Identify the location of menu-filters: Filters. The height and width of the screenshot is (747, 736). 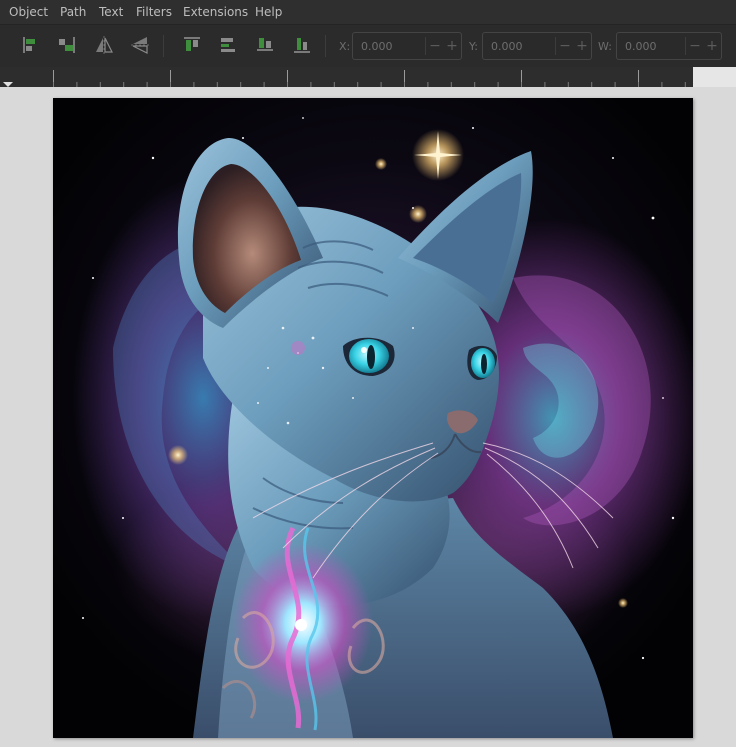
(154, 12).